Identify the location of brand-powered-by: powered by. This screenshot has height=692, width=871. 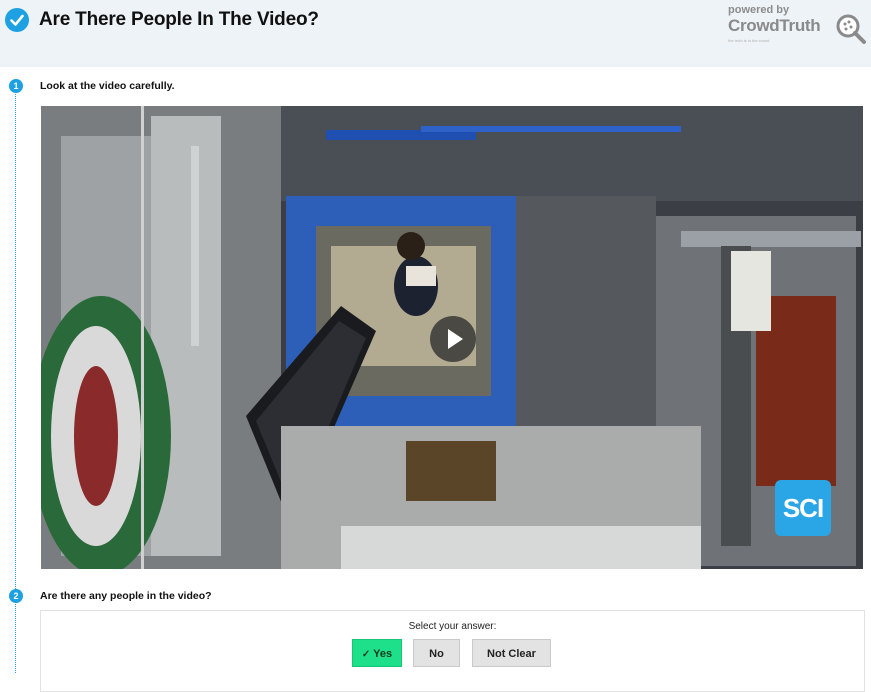
(759, 10).